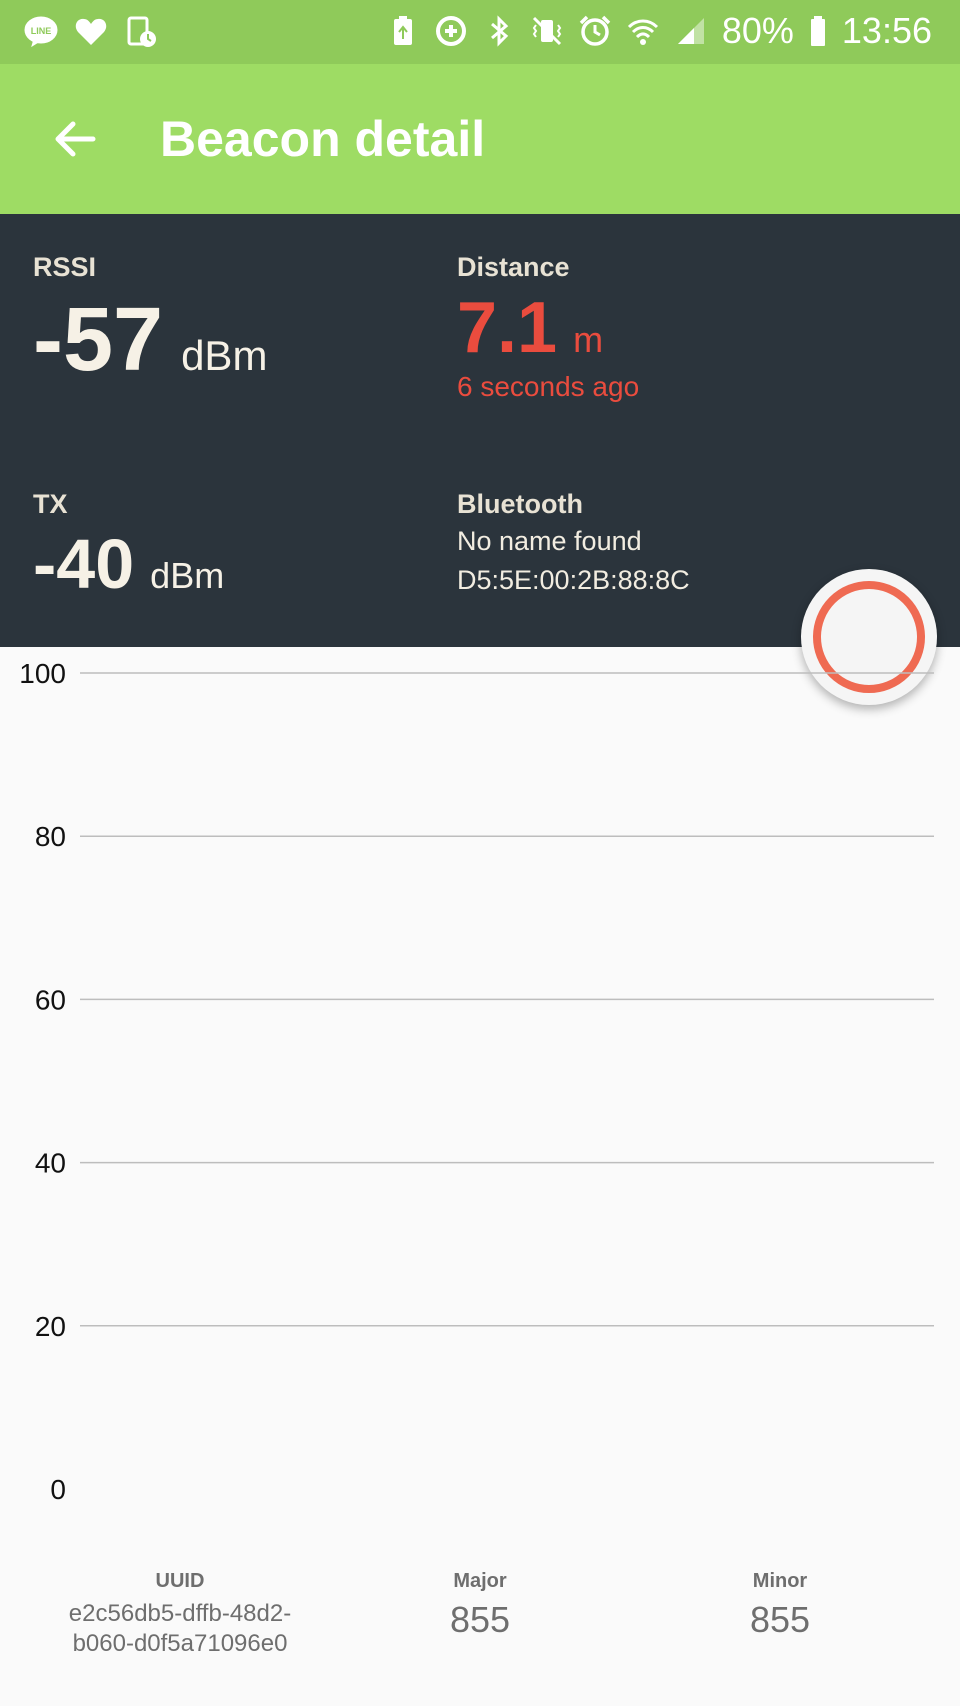 The width and height of the screenshot is (960, 1706). What do you see at coordinates (50, 836) in the screenshot?
I see `y-tick-label: 80` at bounding box center [50, 836].